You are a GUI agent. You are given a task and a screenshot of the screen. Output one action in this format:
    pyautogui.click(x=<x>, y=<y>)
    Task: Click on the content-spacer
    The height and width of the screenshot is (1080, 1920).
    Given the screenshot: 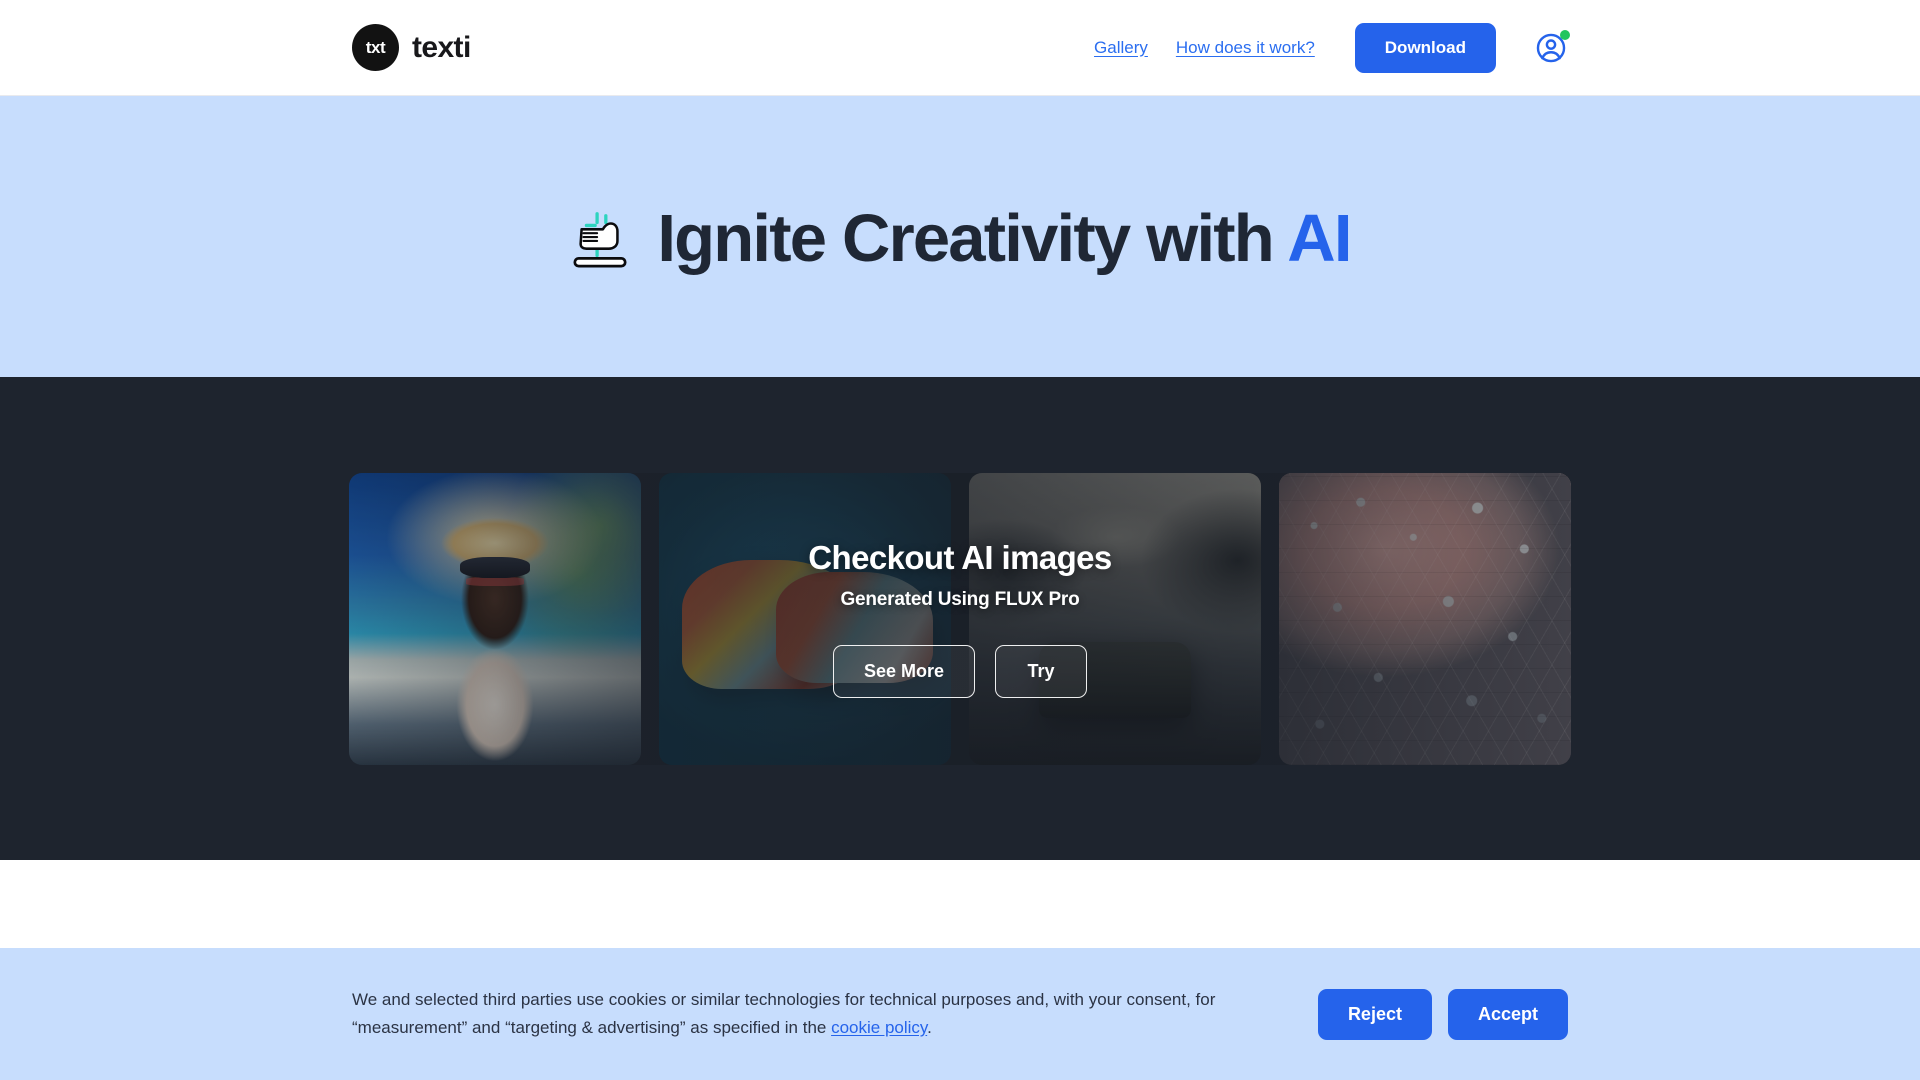 What is the action you would take?
    pyautogui.click(x=960, y=904)
    